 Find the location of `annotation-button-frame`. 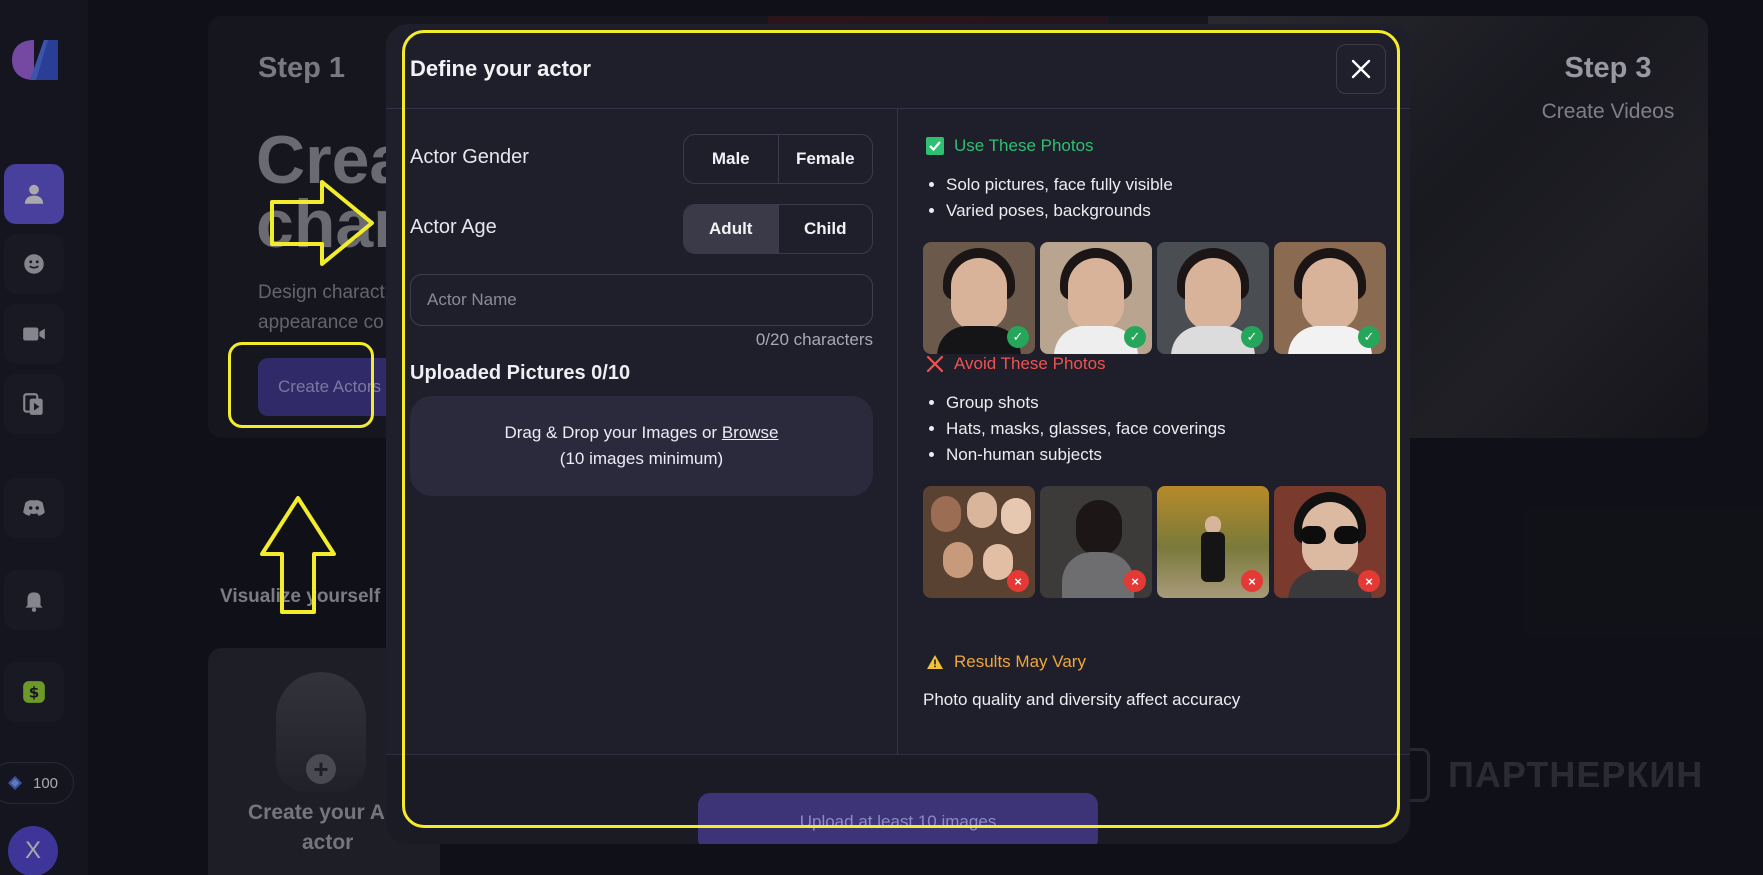

annotation-button-frame is located at coordinates (301, 385).